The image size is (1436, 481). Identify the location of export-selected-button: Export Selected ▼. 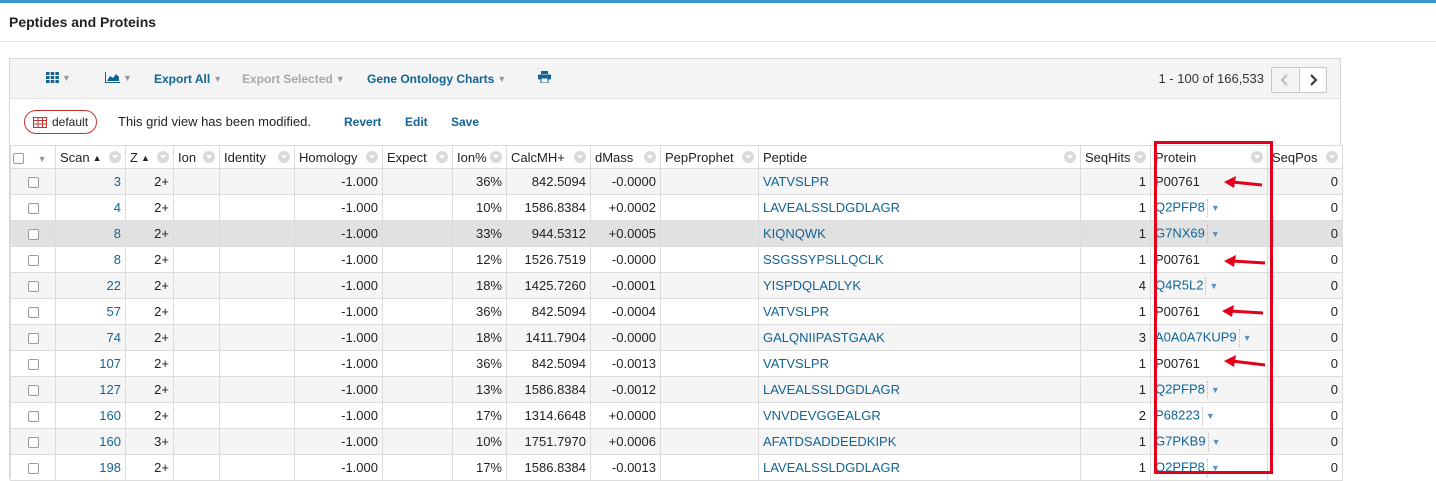
(293, 79).